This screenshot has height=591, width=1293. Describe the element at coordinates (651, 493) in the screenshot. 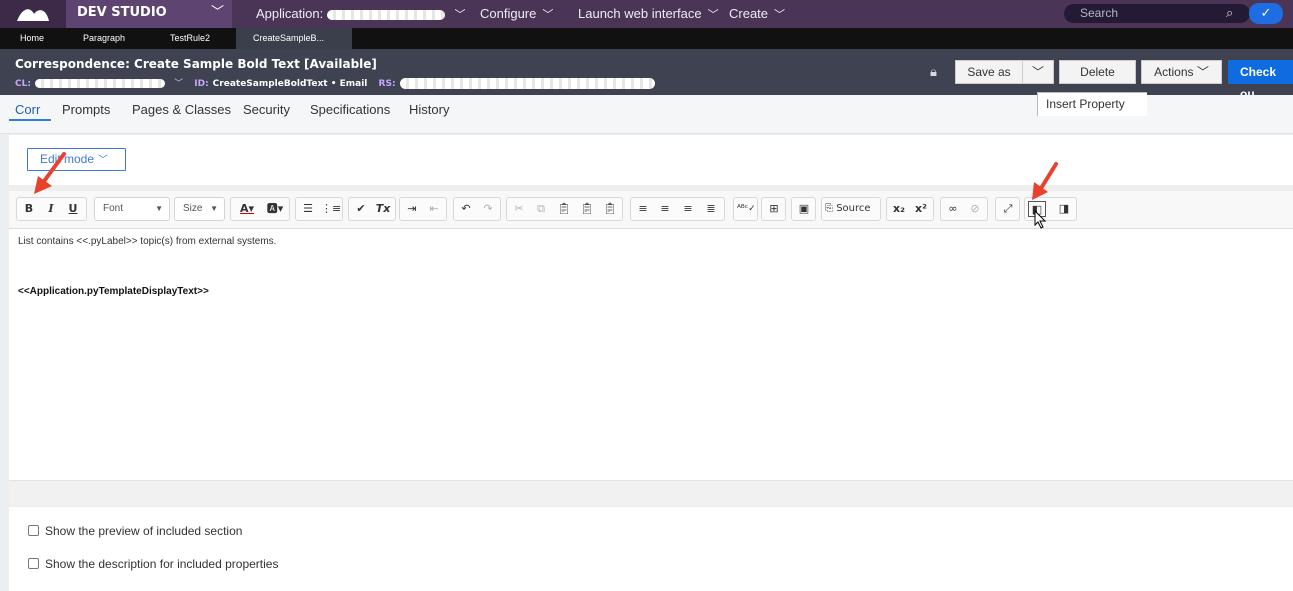

I see `editor-footer` at that location.